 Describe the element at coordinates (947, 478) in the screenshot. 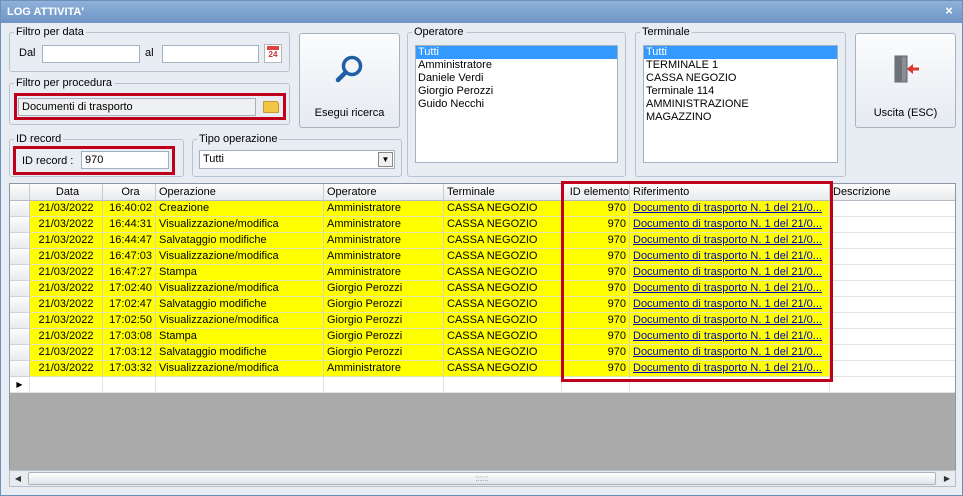

I see `scroll-right-icon: ▶` at that location.